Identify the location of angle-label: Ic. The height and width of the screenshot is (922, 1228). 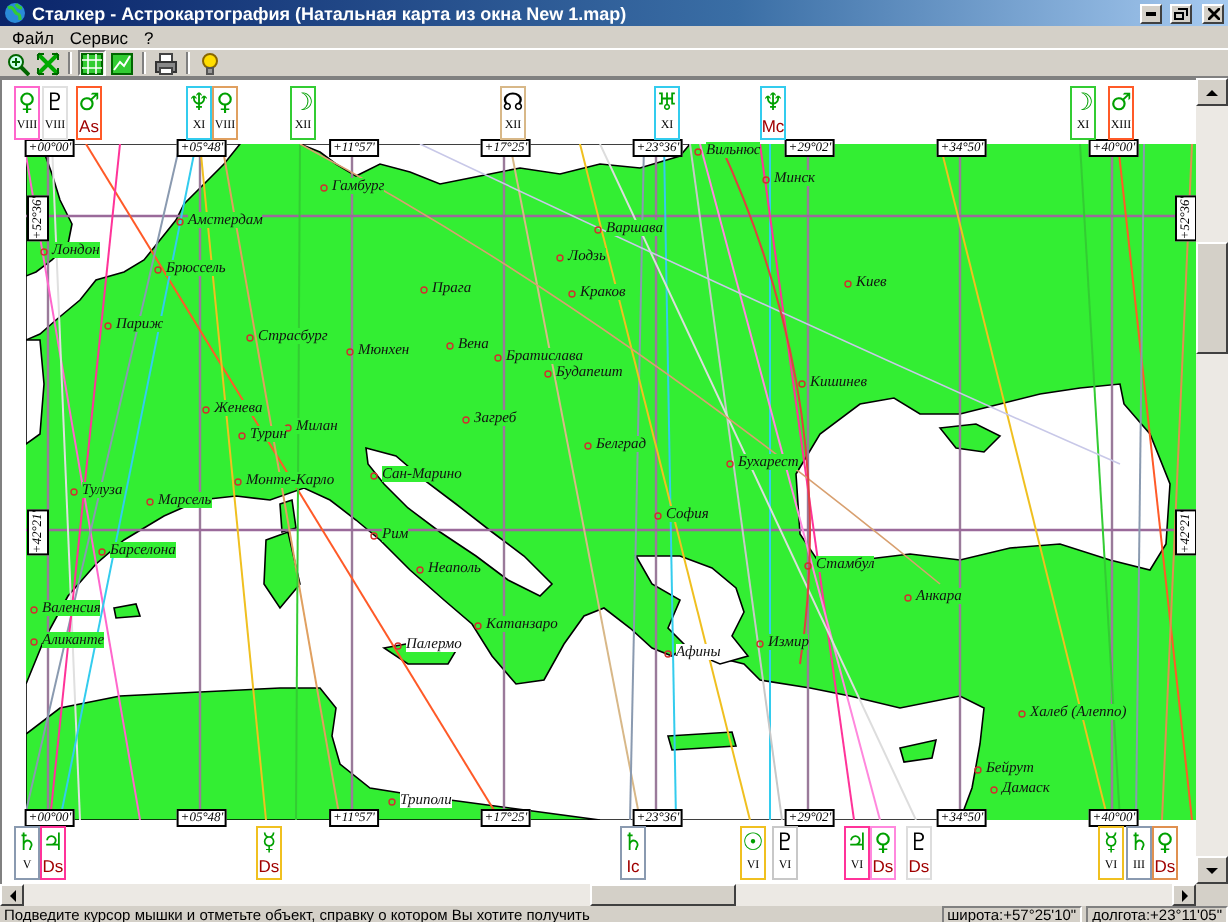
(633, 866).